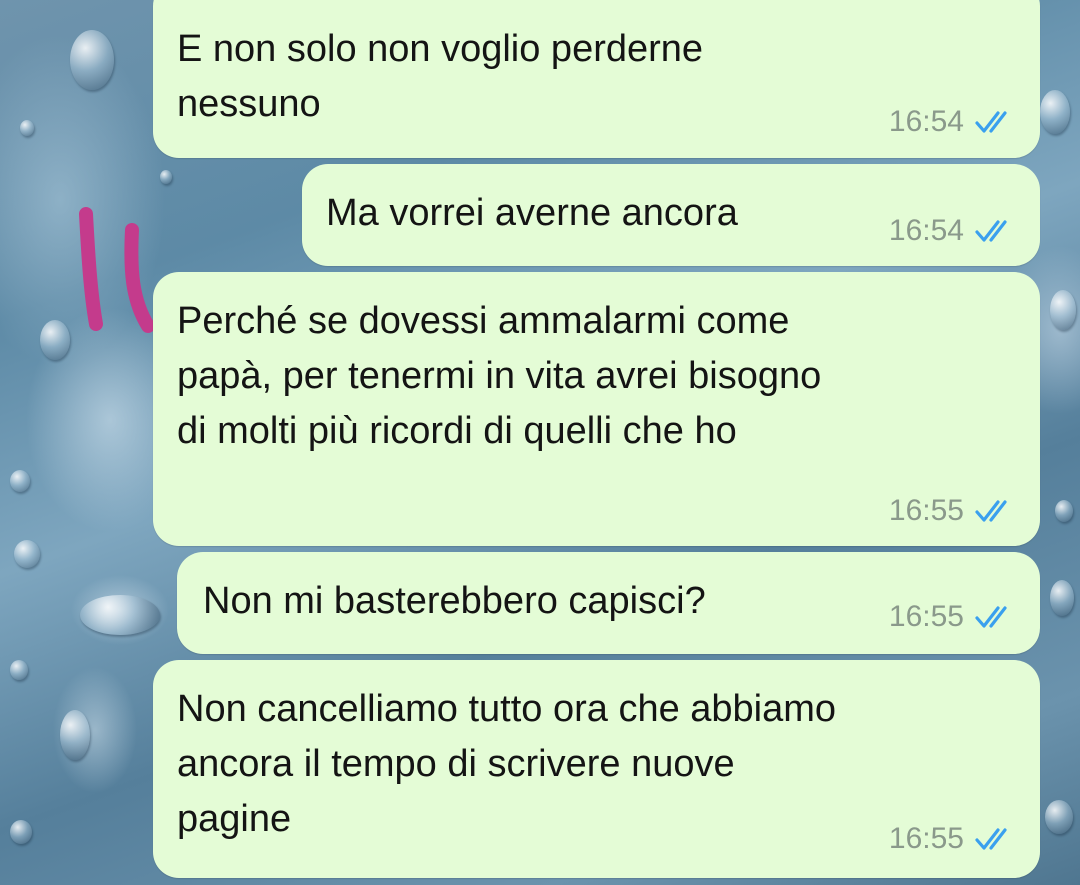 This screenshot has height=885, width=1080. I want to click on message-bubble: Ma vorrei averne ancora 16:54, so click(671, 215).